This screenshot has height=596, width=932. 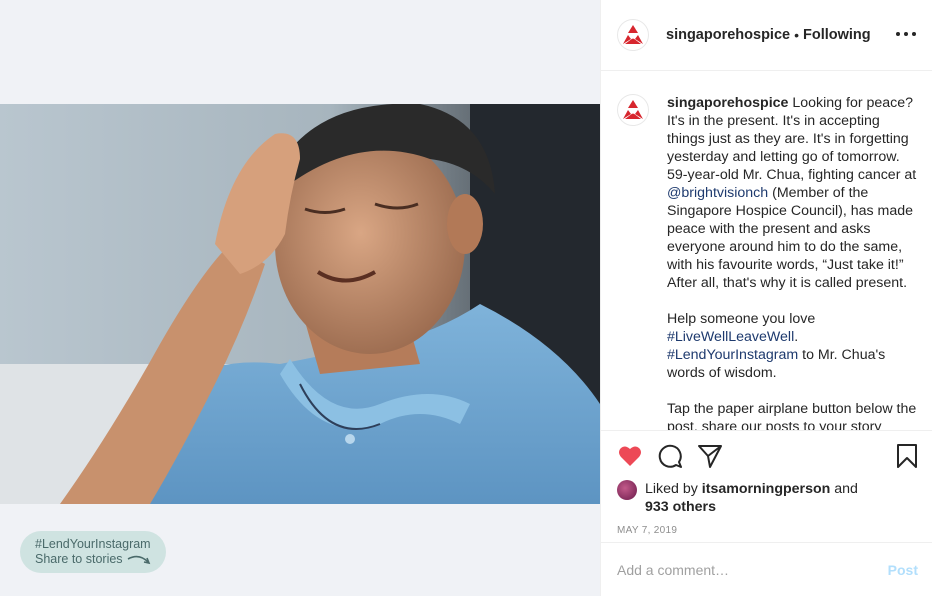 What do you see at coordinates (837, 35) in the screenshot?
I see `follow-status: Following` at bounding box center [837, 35].